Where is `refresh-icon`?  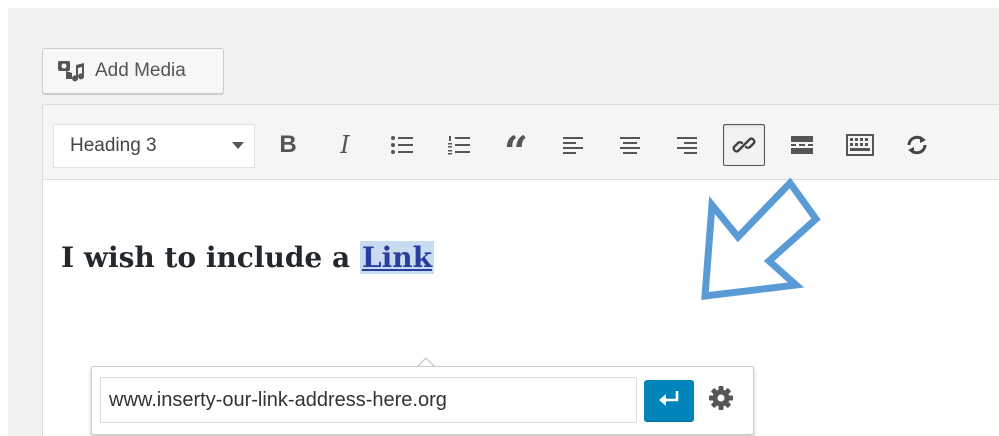
refresh-icon is located at coordinates (917, 145).